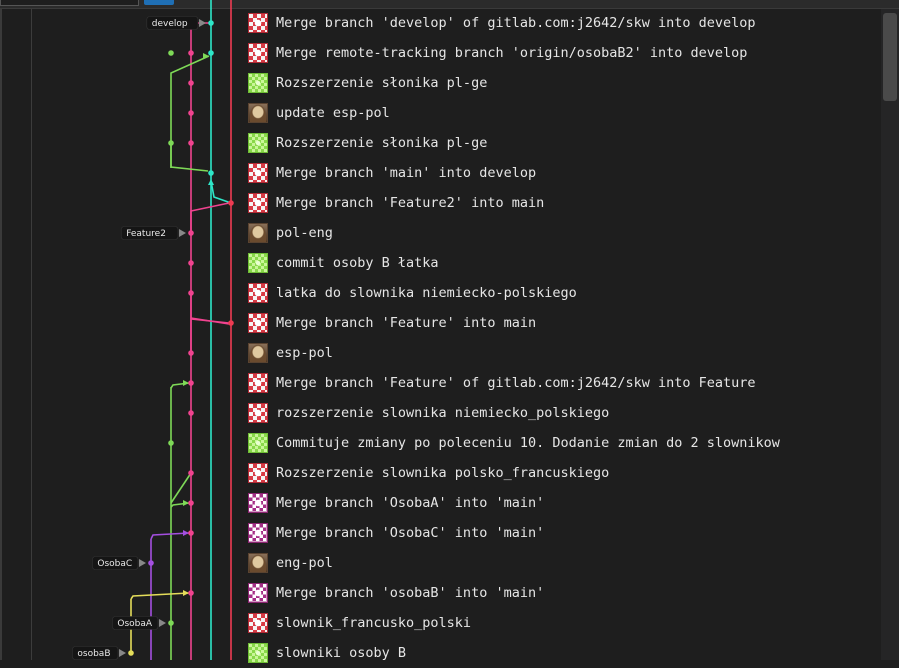 This screenshot has width=899, height=668. What do you see at coordinates (563, 623) in the screenshot?
I see `commit-row: slownik_francusko_polski` at bounding box center [563, 623].